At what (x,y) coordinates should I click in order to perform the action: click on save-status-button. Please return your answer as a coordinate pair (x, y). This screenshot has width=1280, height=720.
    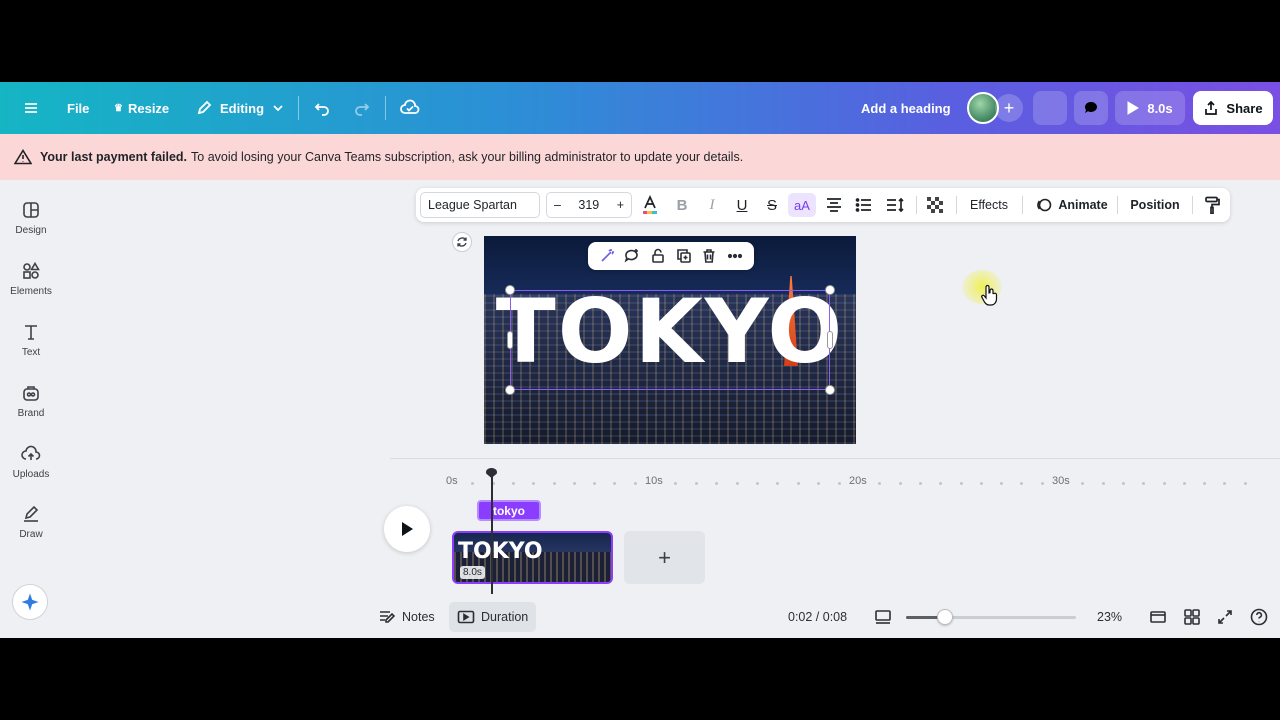
    Looking at the image, I should click on (410, 108).